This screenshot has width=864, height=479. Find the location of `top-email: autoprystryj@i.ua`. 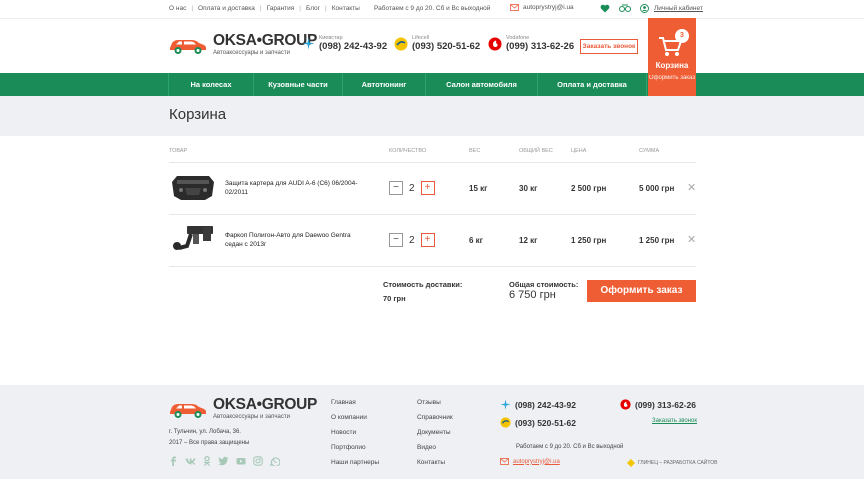

top-email: autoprystryj@i.ua is located at coordinates (542, 7).